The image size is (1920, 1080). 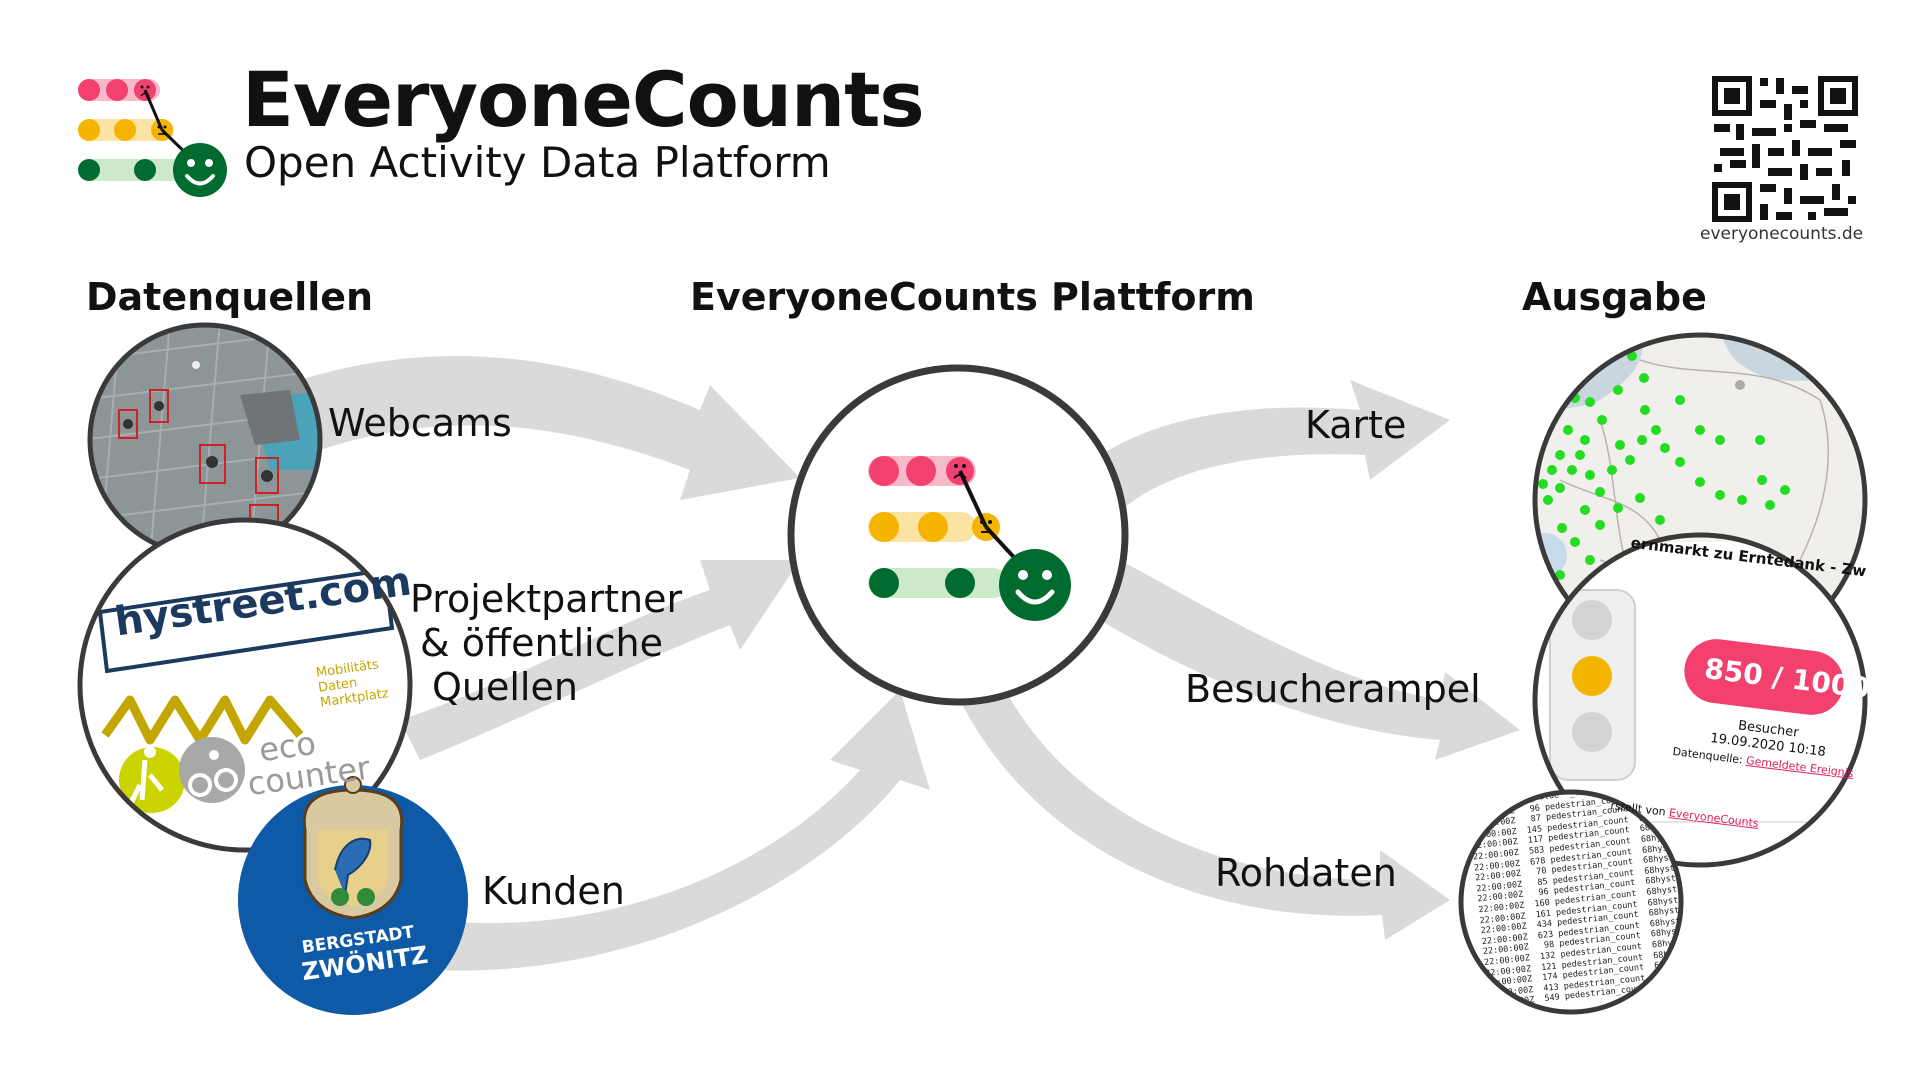 What do you see at coordinates (583, 99) in the screenshot?
I see `app-title: EveryoneCounts` at bounding box center [583, 99].